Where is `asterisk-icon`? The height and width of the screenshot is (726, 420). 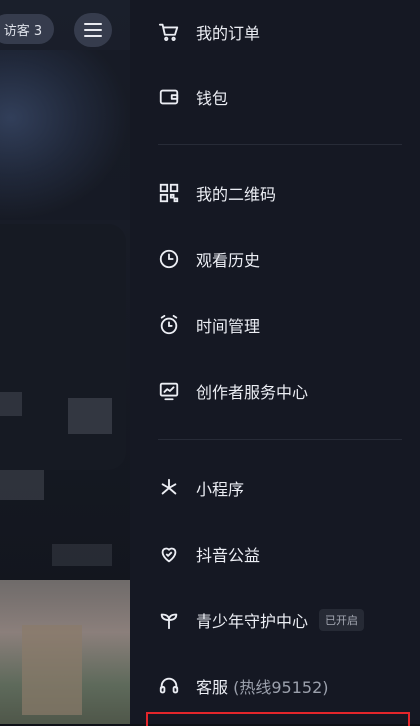 asterisk-icon is located at coordinates (169, 488).